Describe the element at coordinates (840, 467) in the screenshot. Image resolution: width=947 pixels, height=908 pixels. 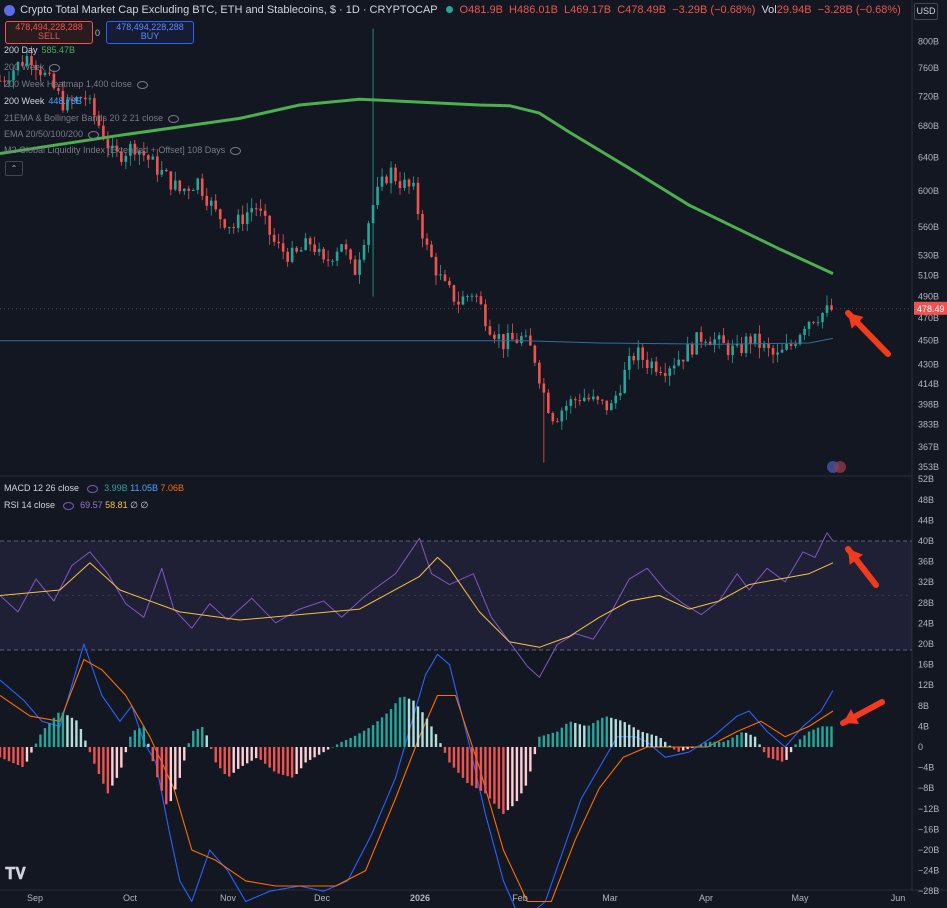
I see `event-flag-icon` at that location.